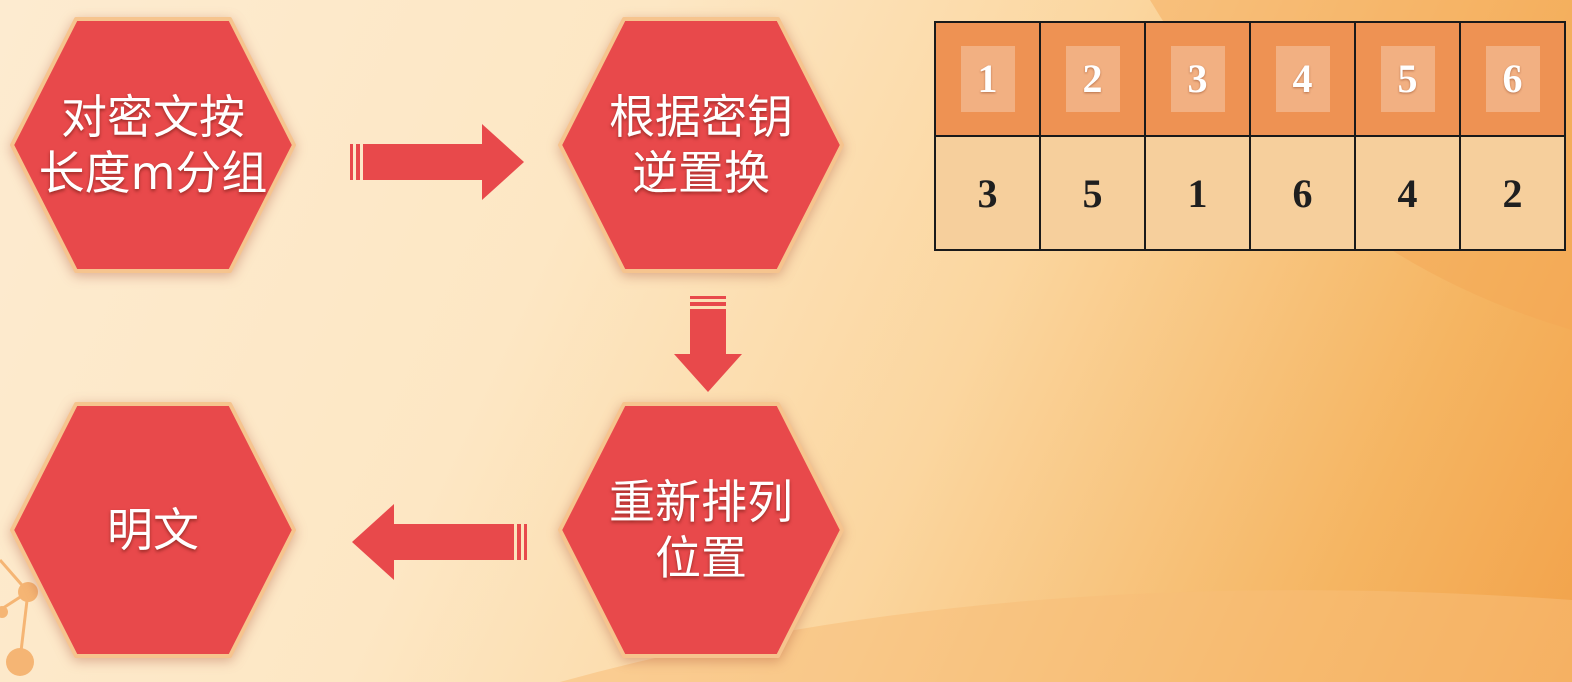  What do you see at coordinates (1092, 193) in the screenshot?
I see `key-value: 5` at bounding box center [1092, 193].